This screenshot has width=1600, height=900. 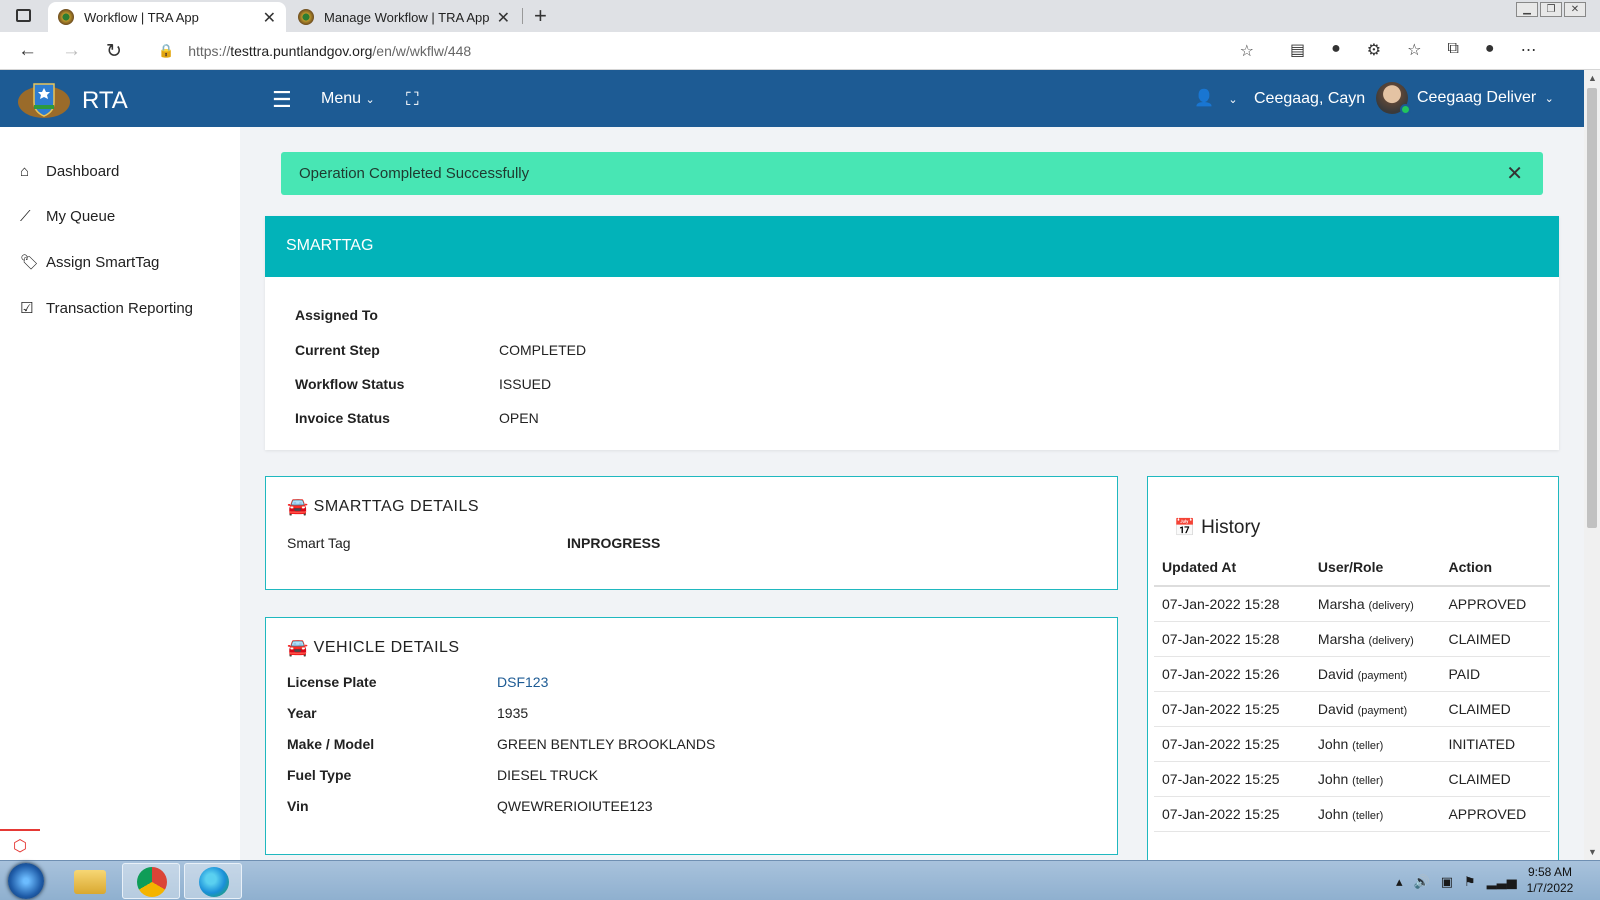 What do you see at coordinates (1375, 779) in the screenshot?
I see `user-role-cell: John (teller)` at bounding box center [1375, 779].